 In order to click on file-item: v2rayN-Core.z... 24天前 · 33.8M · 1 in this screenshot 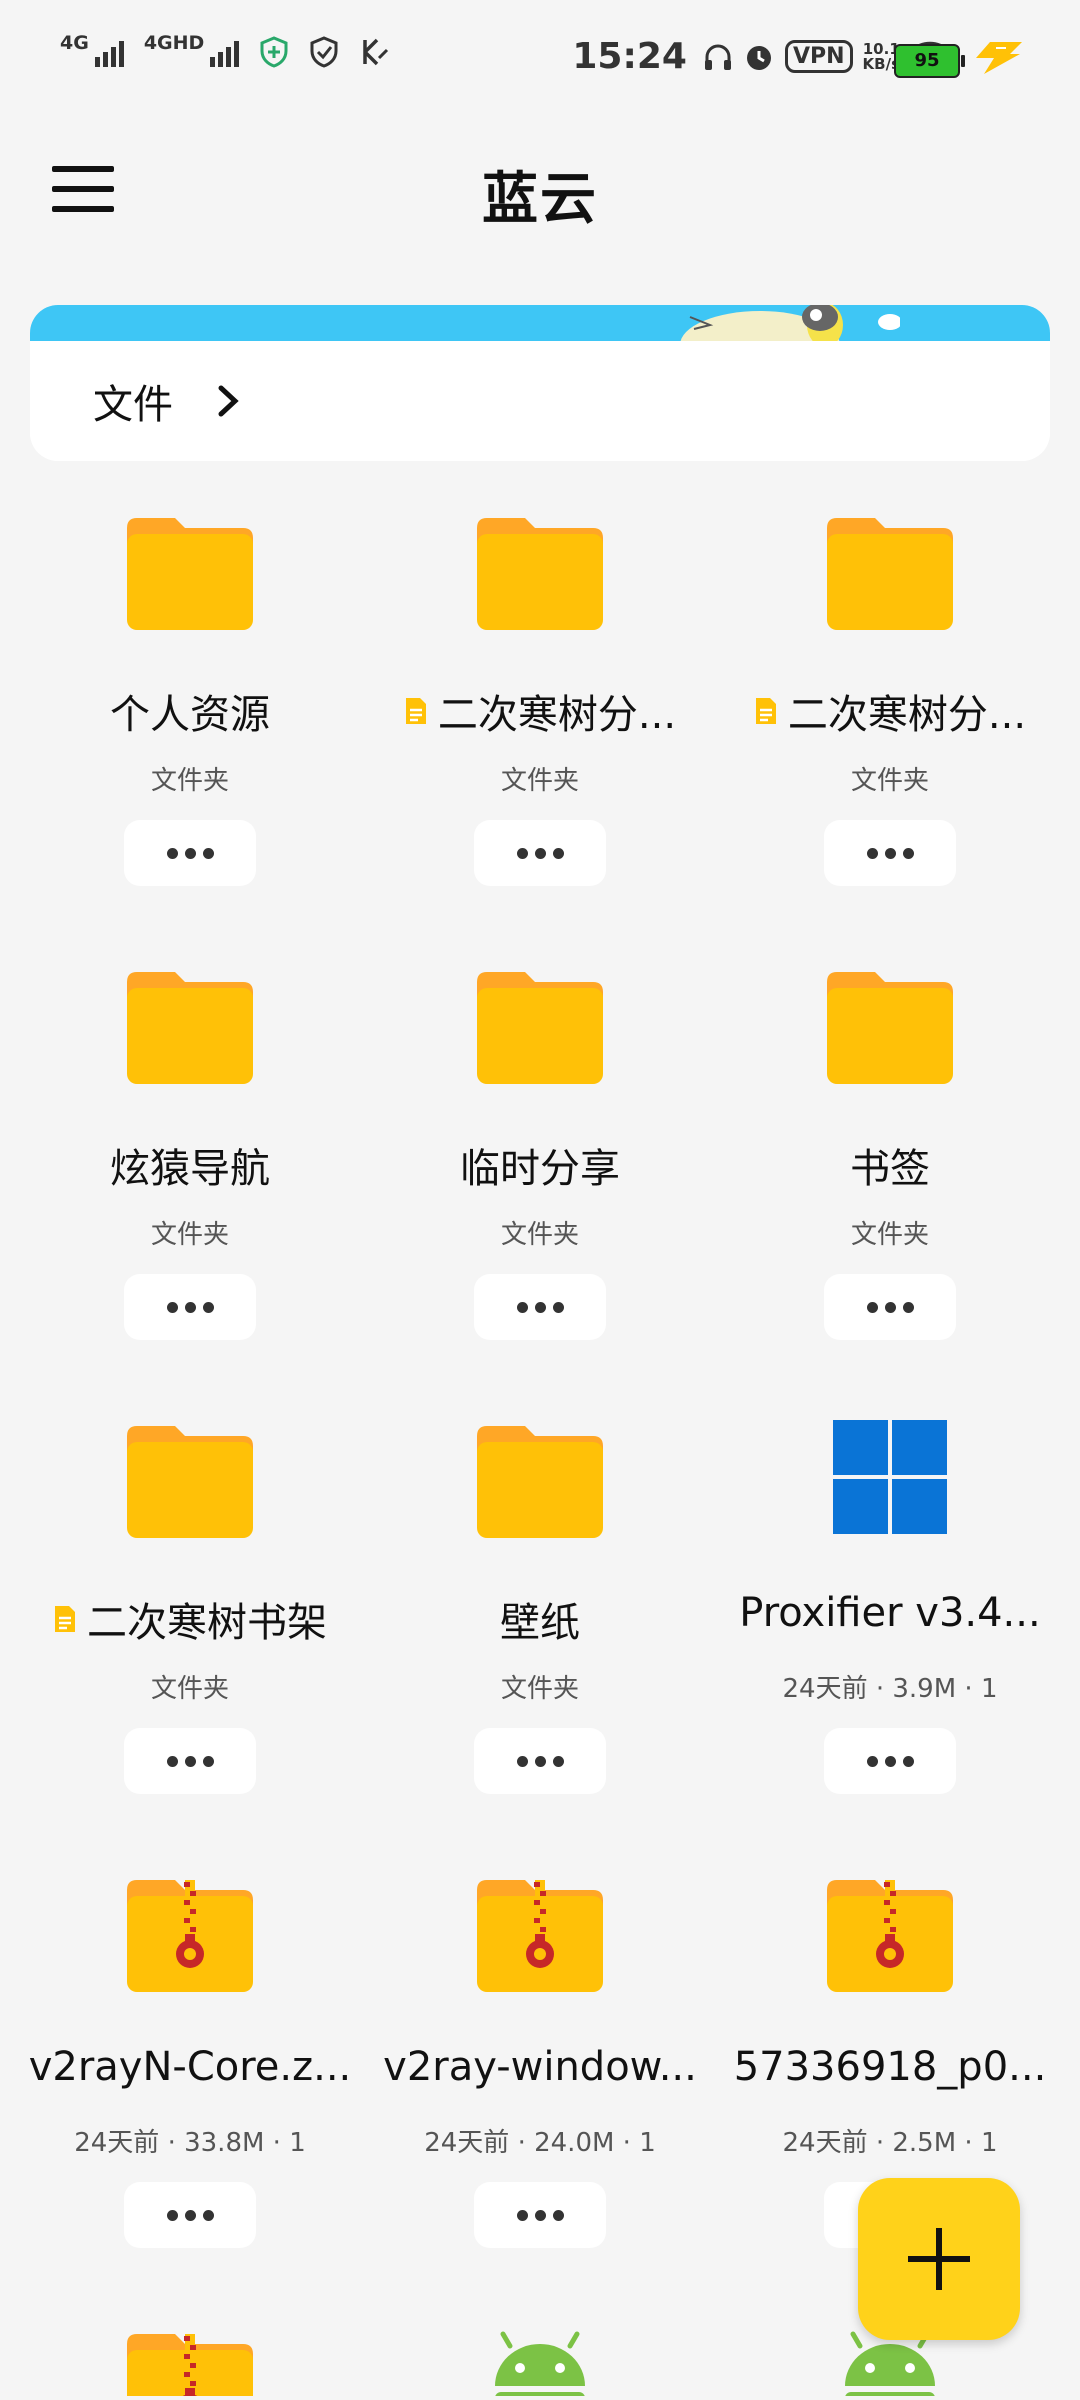, I will do `click(190, 2099)`.